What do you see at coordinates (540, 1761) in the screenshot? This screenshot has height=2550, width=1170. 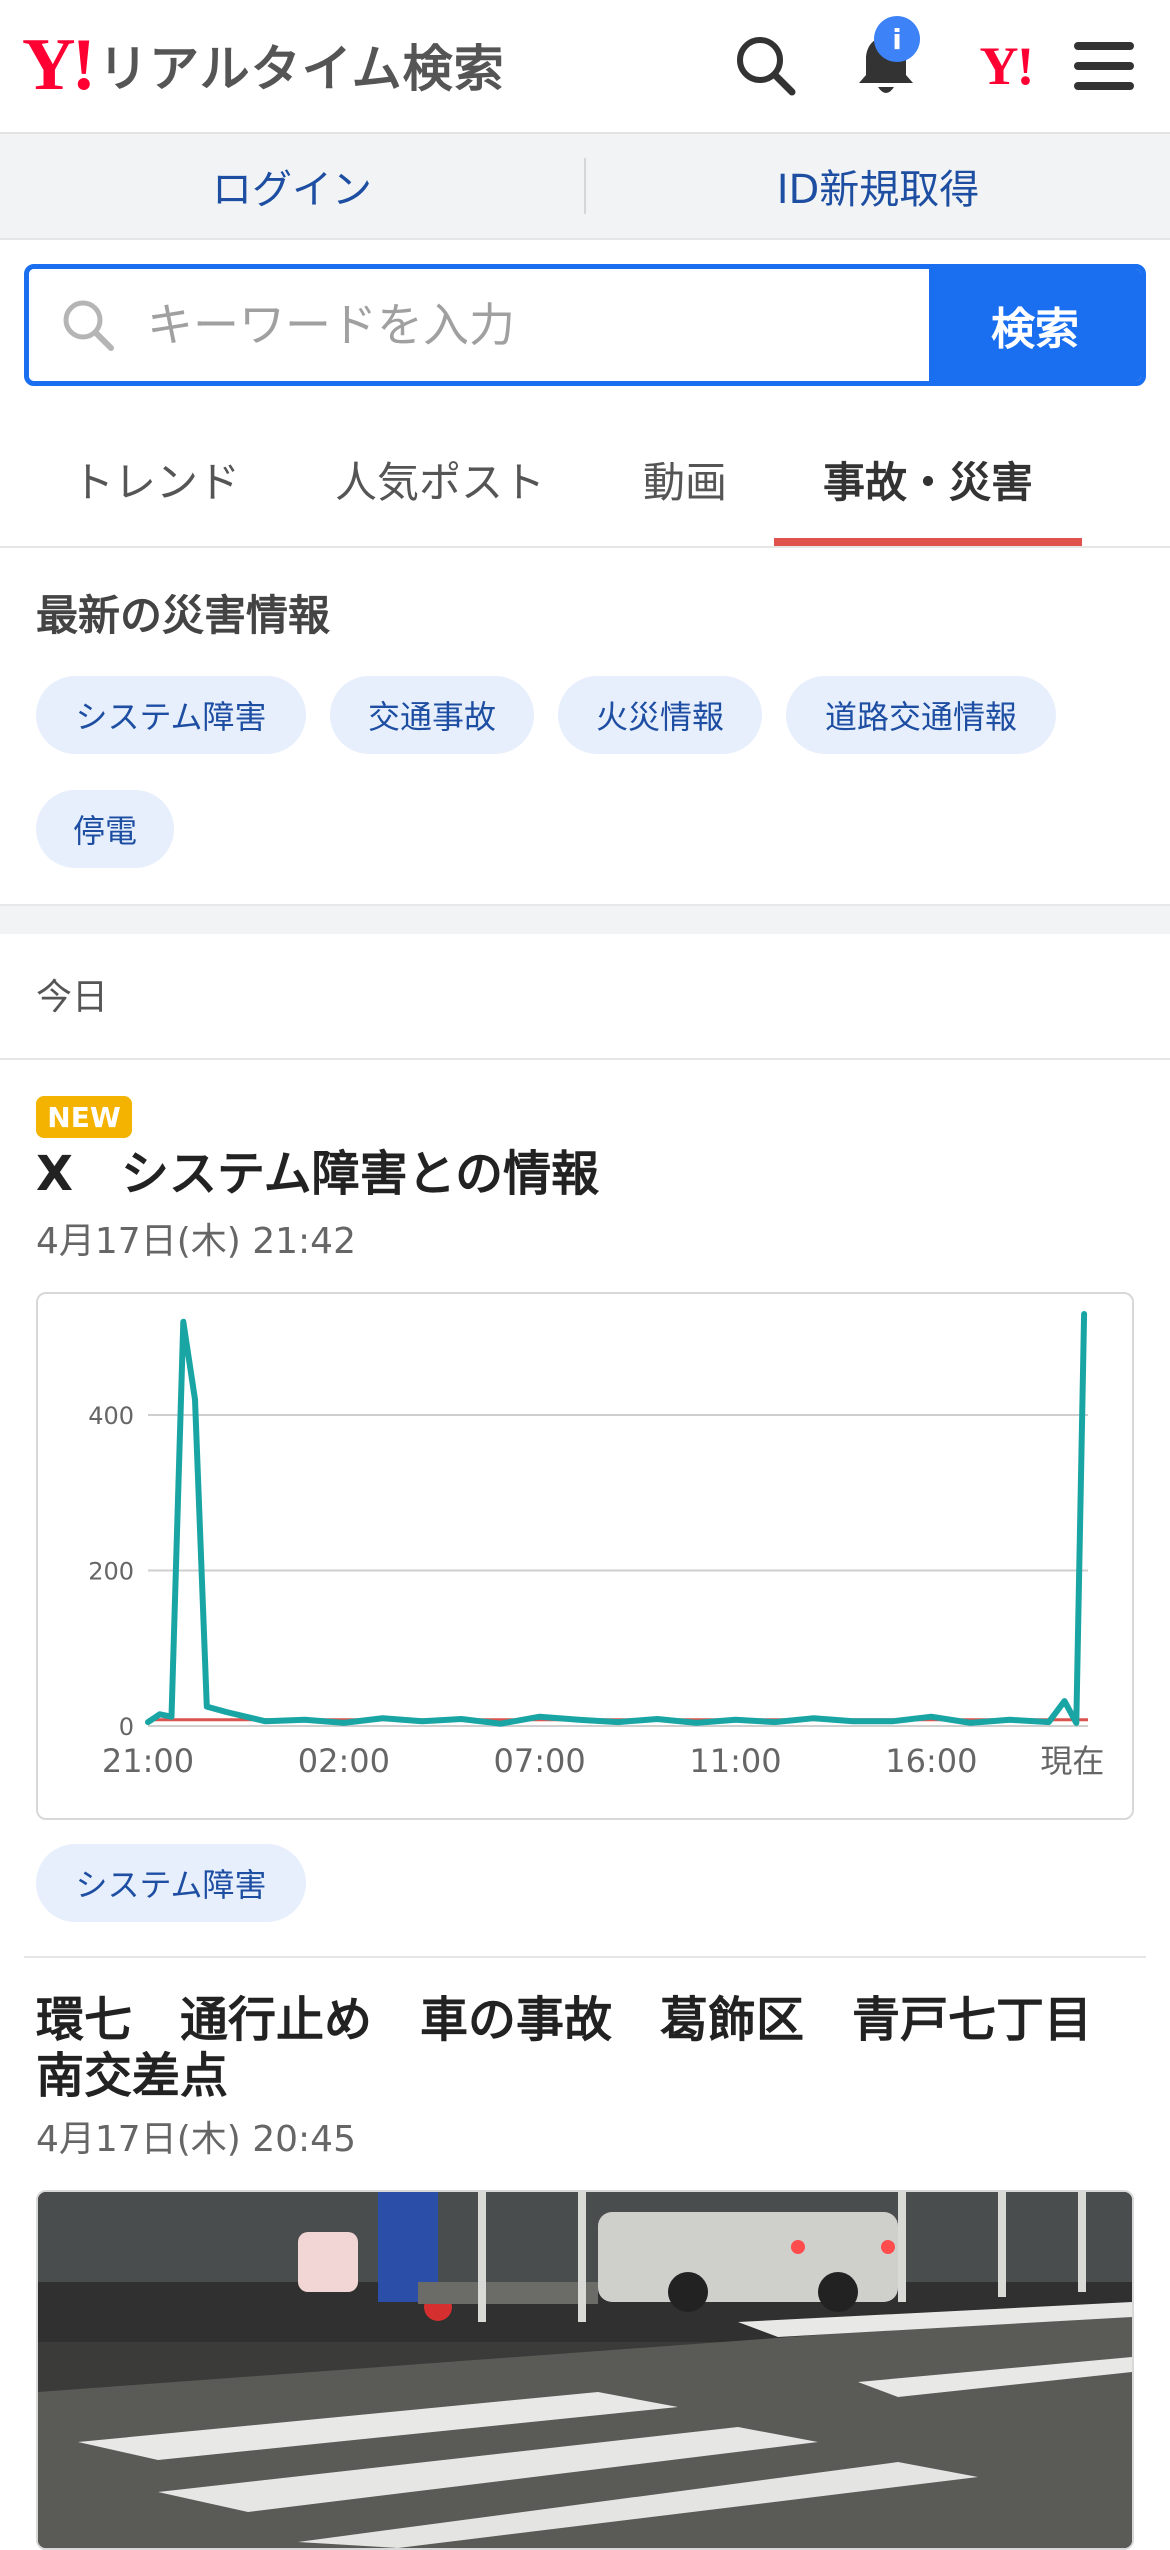 I see `chart-x-tick-label: 07:00` at bounding box center [540, 1761].